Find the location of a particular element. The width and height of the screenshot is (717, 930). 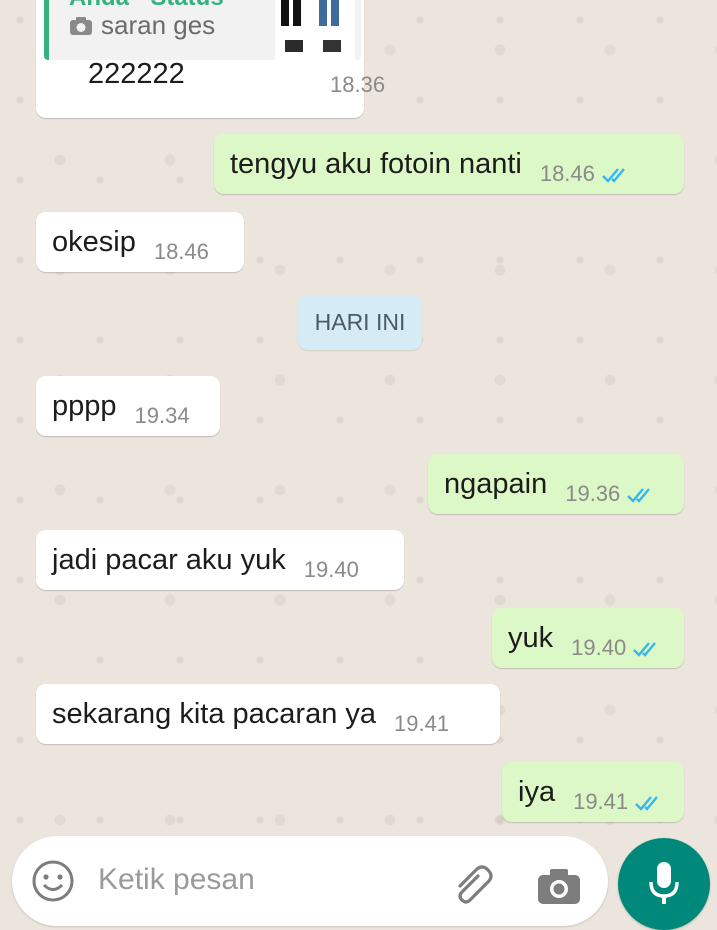

message-text: ngapain is located at coordinates (496, 483).